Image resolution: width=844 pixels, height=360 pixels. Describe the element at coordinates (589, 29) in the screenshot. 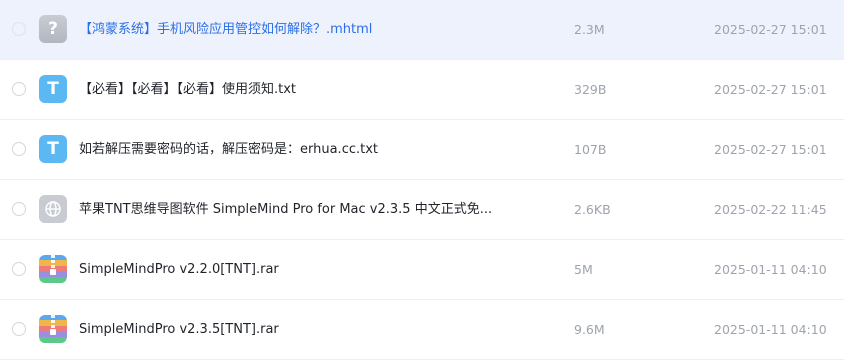

I see `file-size: 2.3M` at that location.